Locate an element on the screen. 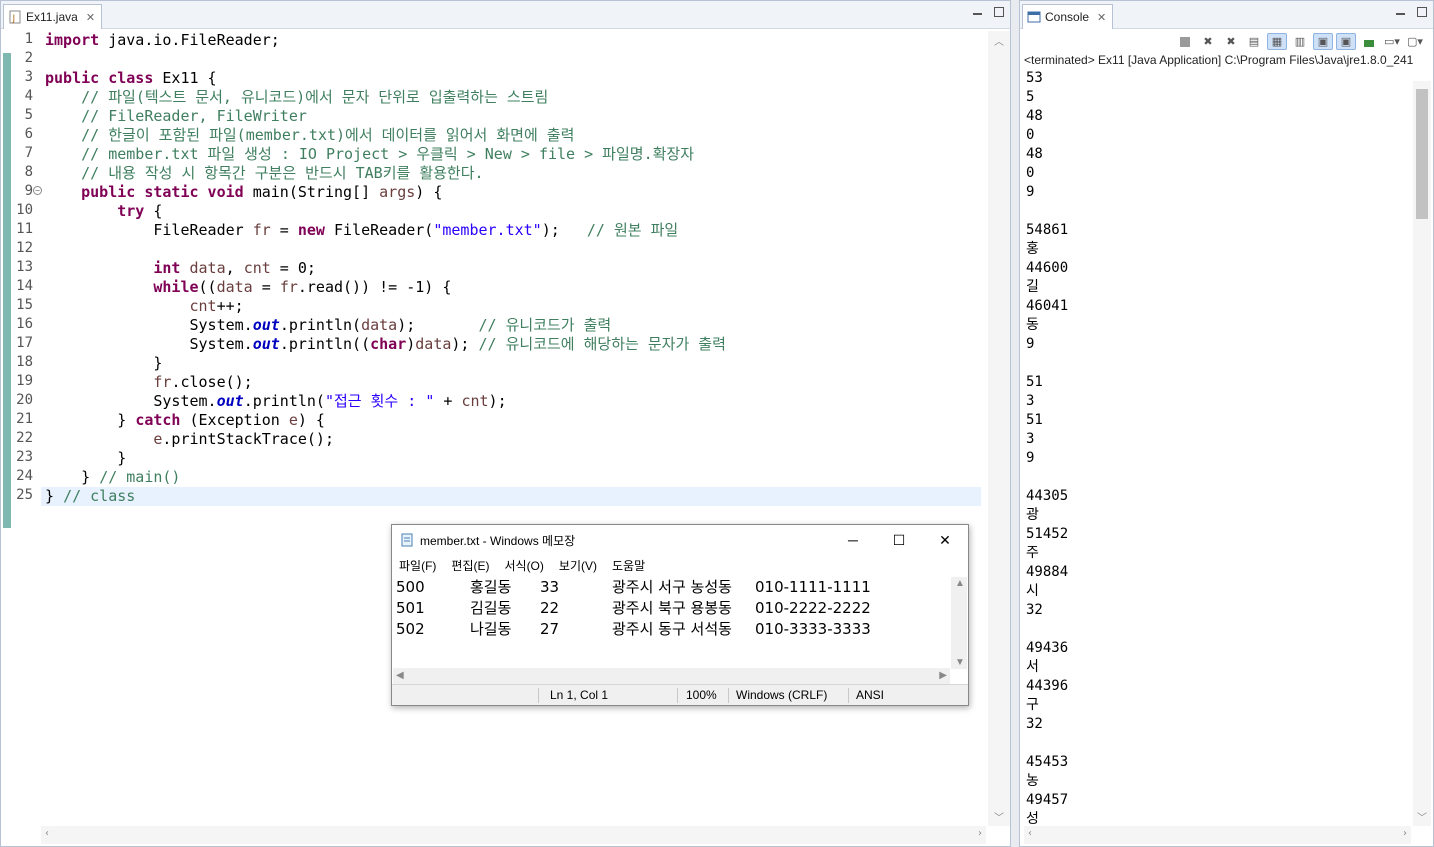 This screenshot has height=847, width=1434. console-line: 시 is located at coordinates (1032, 591).